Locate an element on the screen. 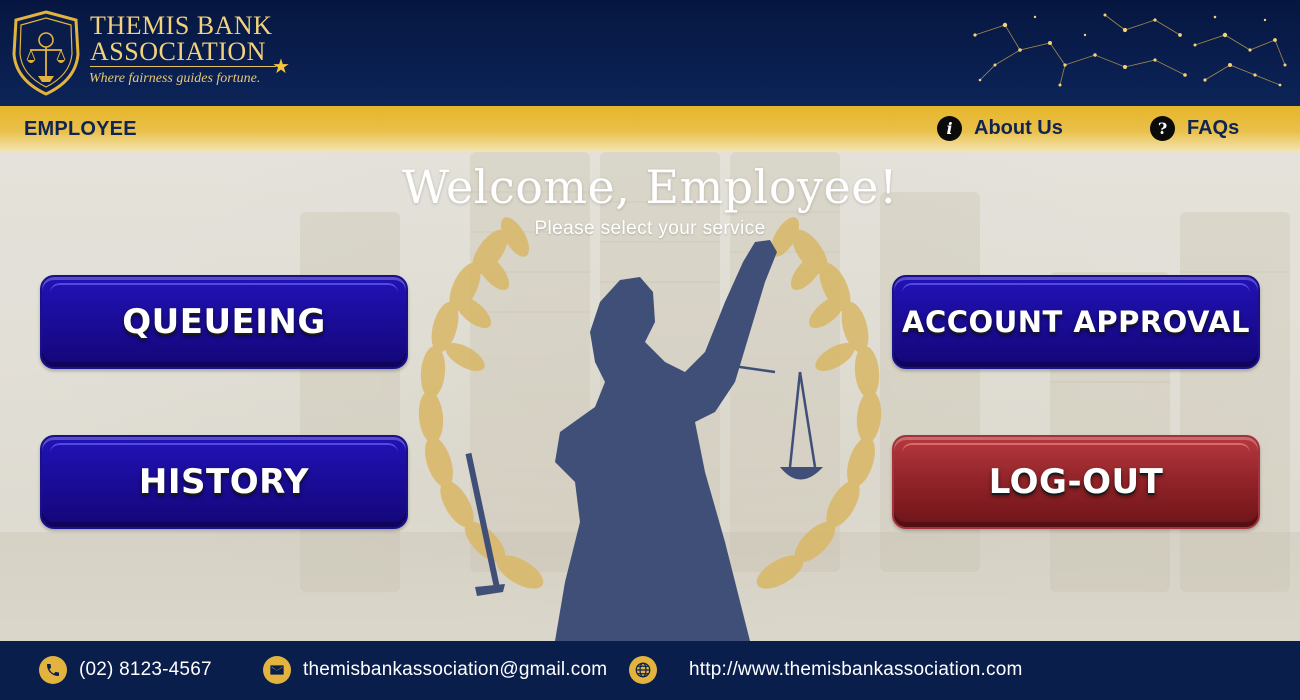 The width and height of the screenshot is (1300, 700). envelope-icon is located at coordinates (277, 670).